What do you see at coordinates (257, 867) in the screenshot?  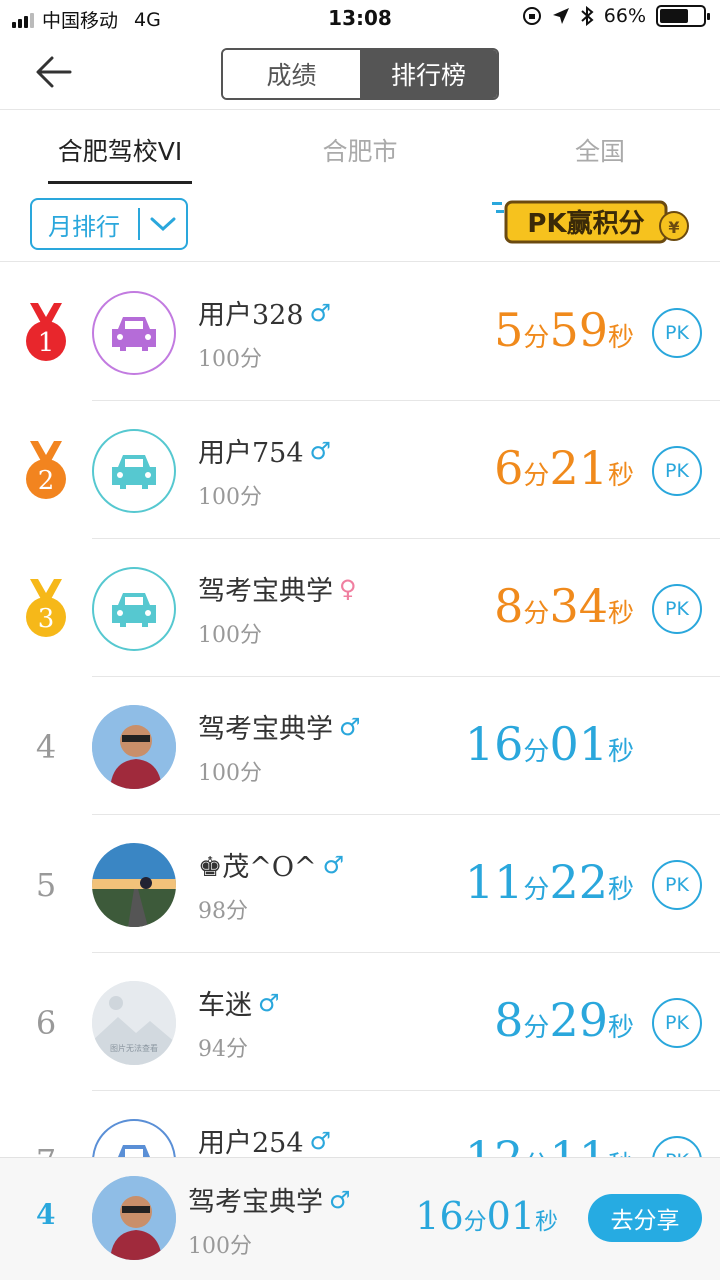 I see `username: ♚茂^O^` at bounding box center [257, 867].